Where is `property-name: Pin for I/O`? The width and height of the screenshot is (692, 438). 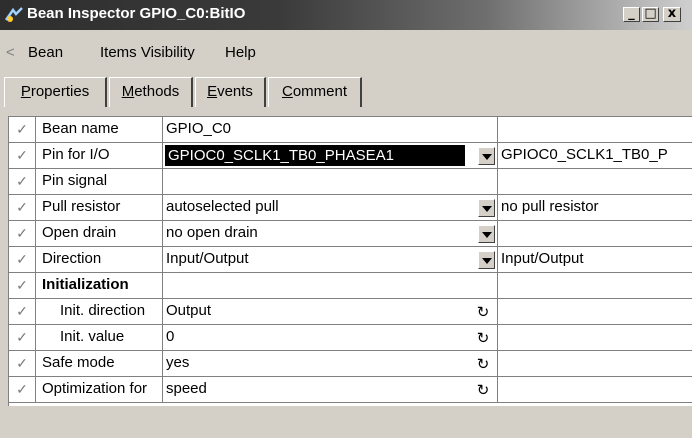
property-name: Pin for I/O is located at coordinates (99, 155).